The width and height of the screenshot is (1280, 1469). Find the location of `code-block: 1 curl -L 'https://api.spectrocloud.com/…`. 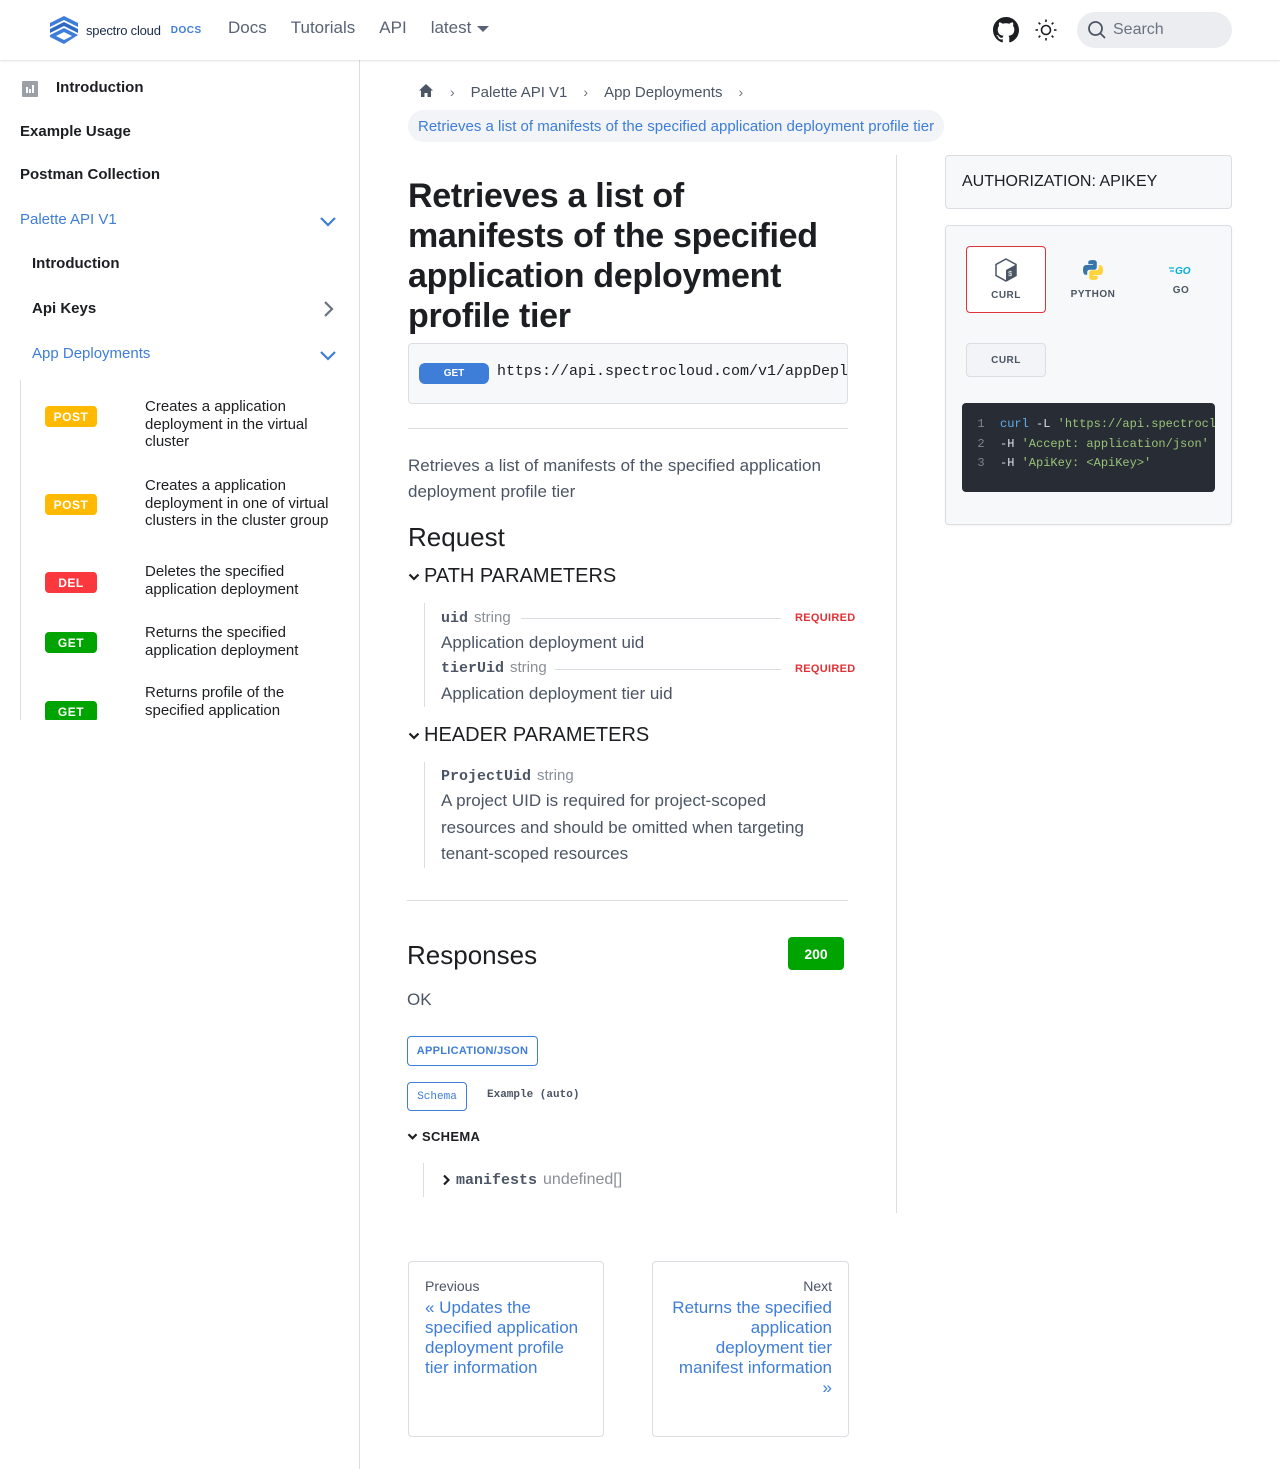

code-block: 1 curl -L 'https://api.spectrocloud.com/… is located at coordinates (1088, 447).